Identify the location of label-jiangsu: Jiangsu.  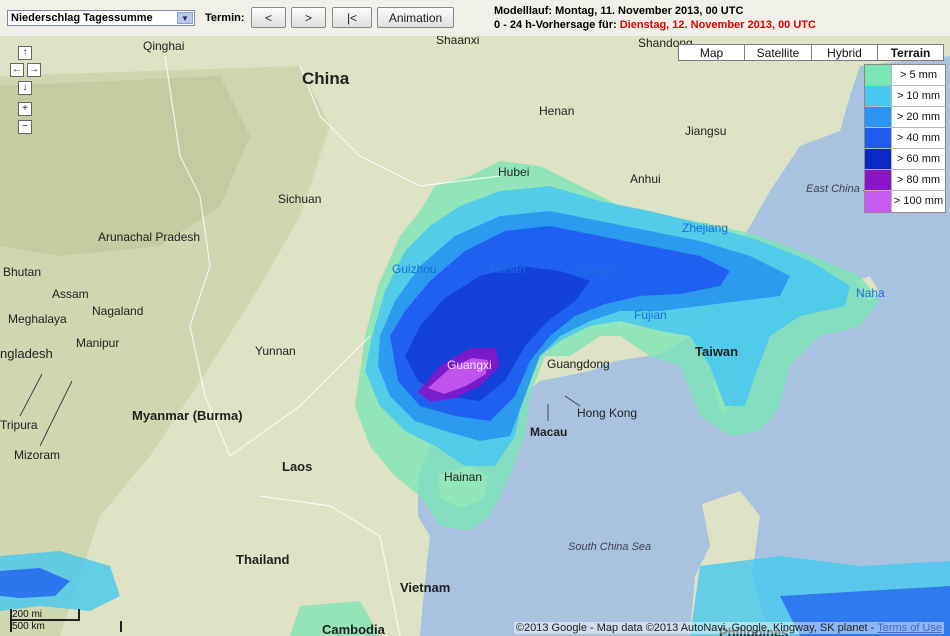
(705, 131).